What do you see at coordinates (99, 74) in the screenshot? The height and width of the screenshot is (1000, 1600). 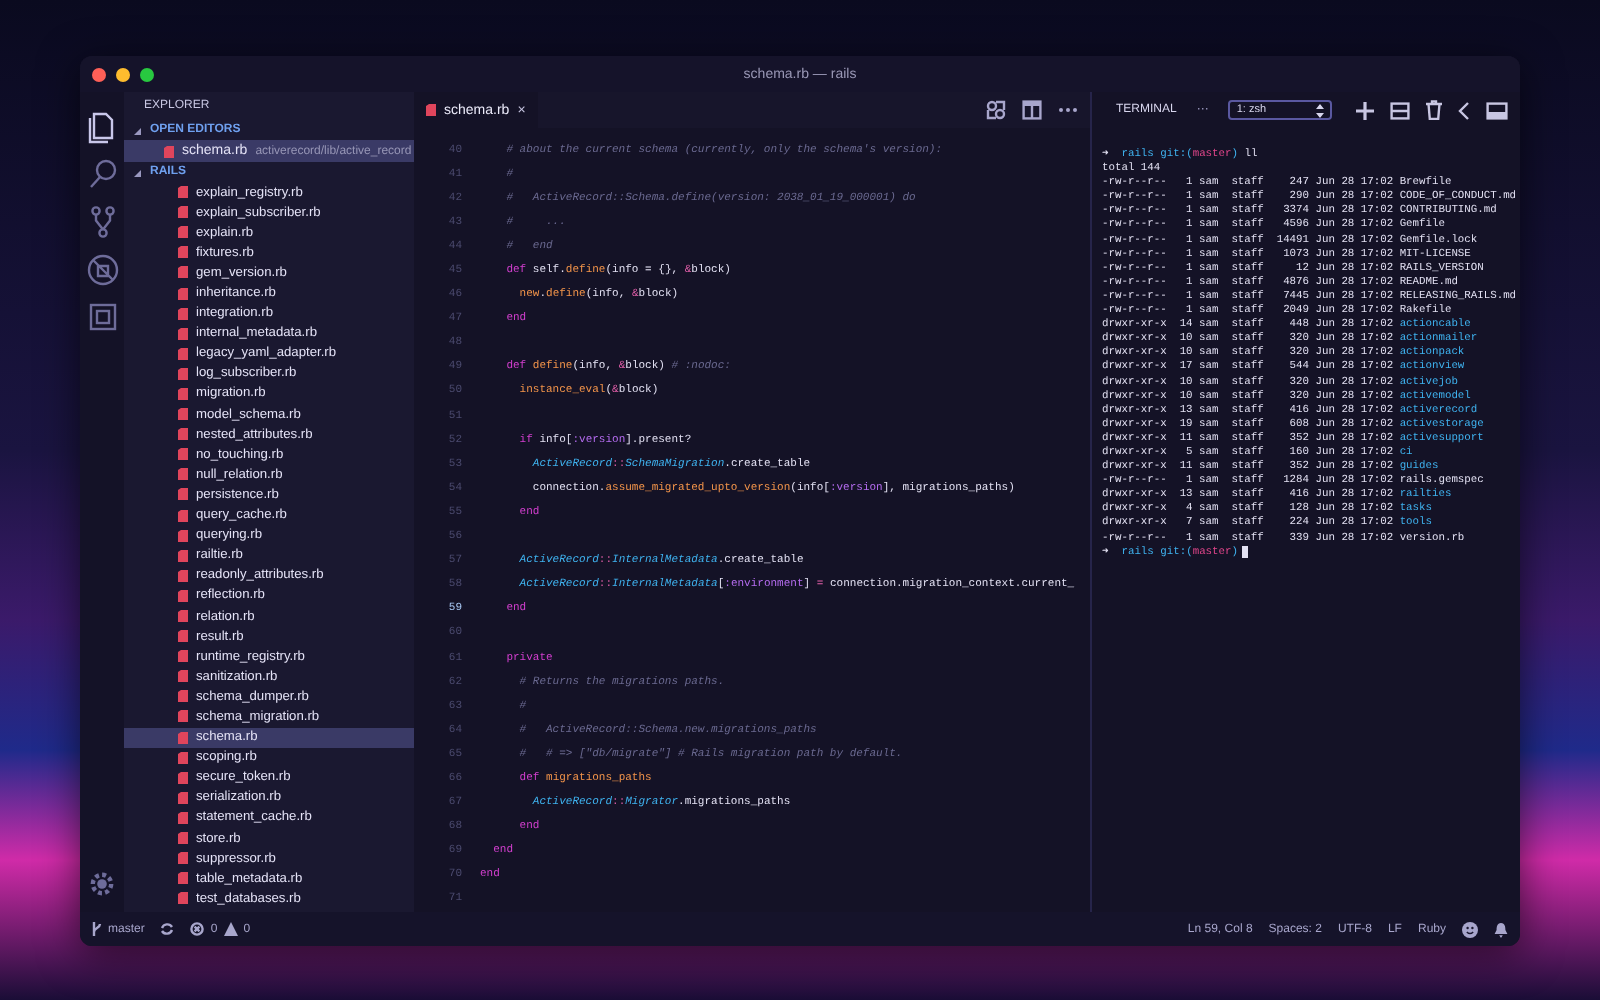 I see `close-button` at bounding box center [99, 74].